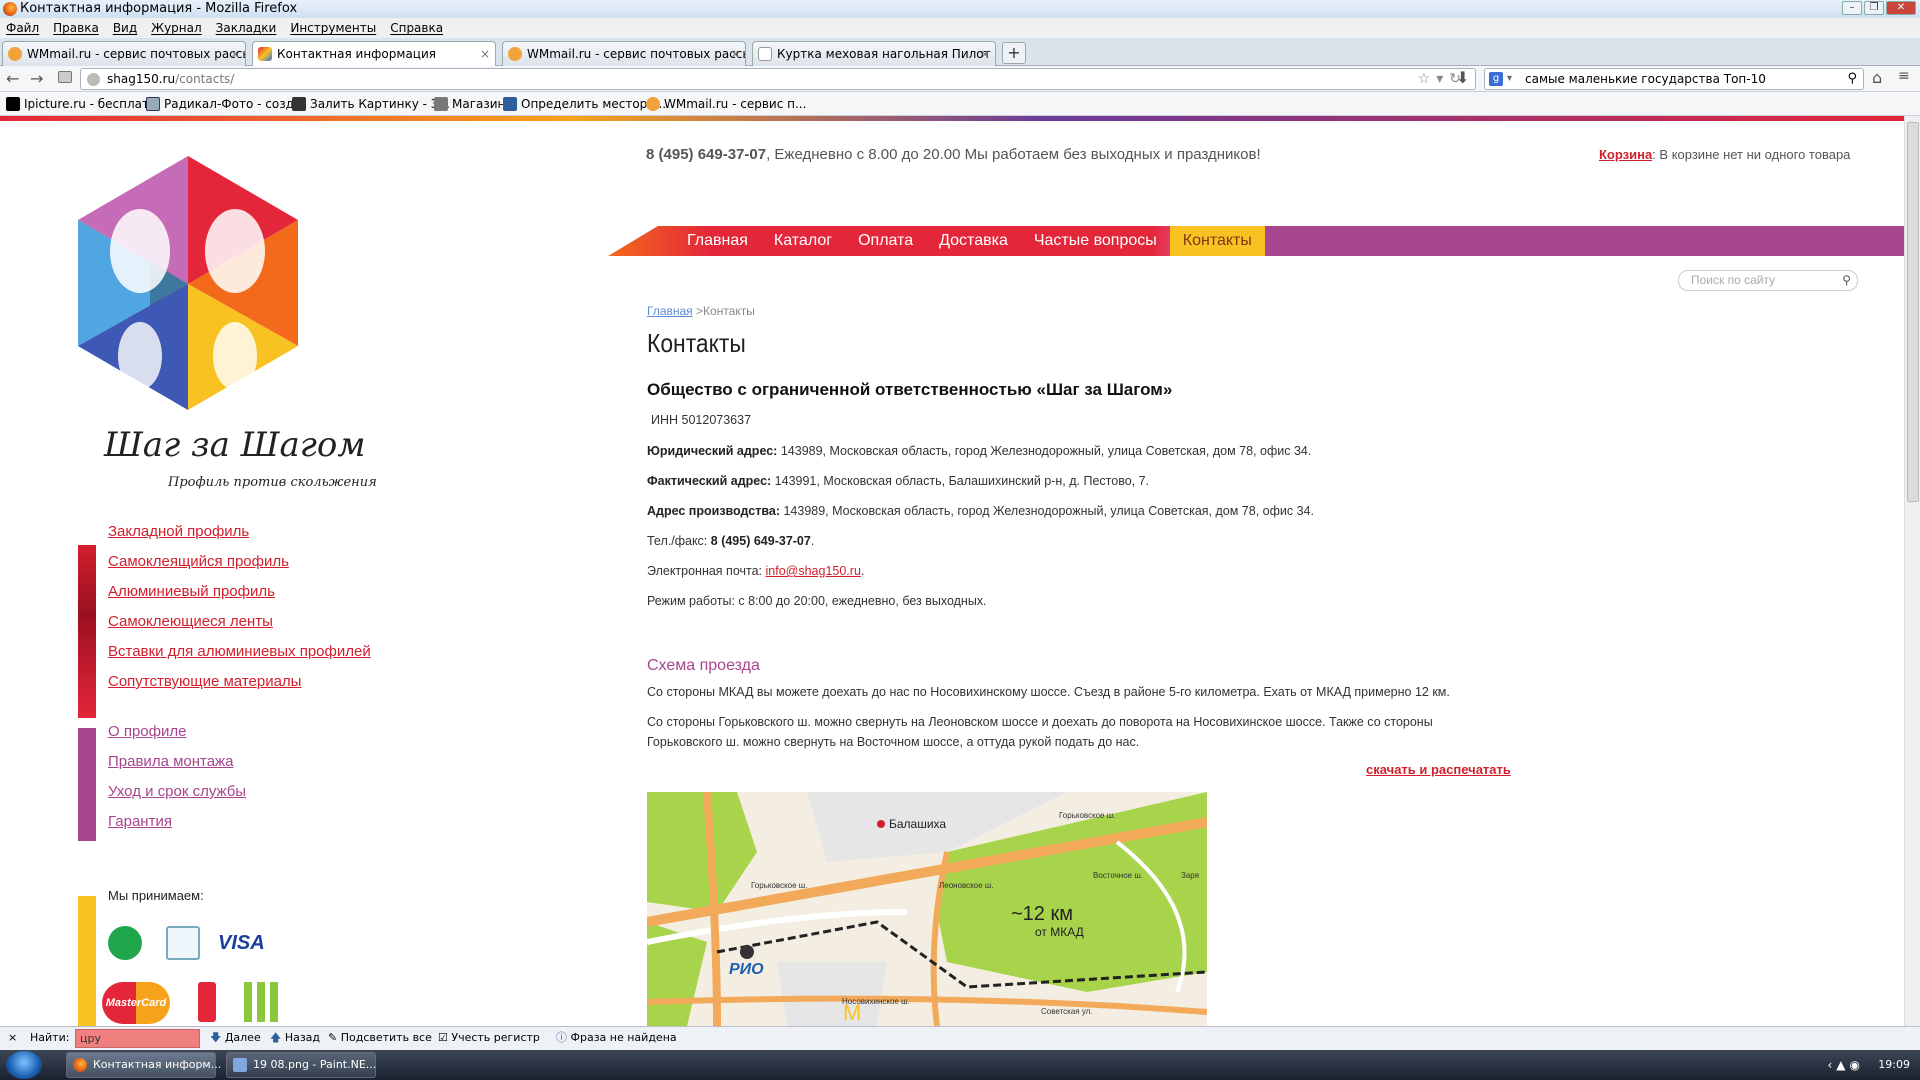 The image size is (1920, 1080). I want to click on menu-help: Справка, so click(416, 28).